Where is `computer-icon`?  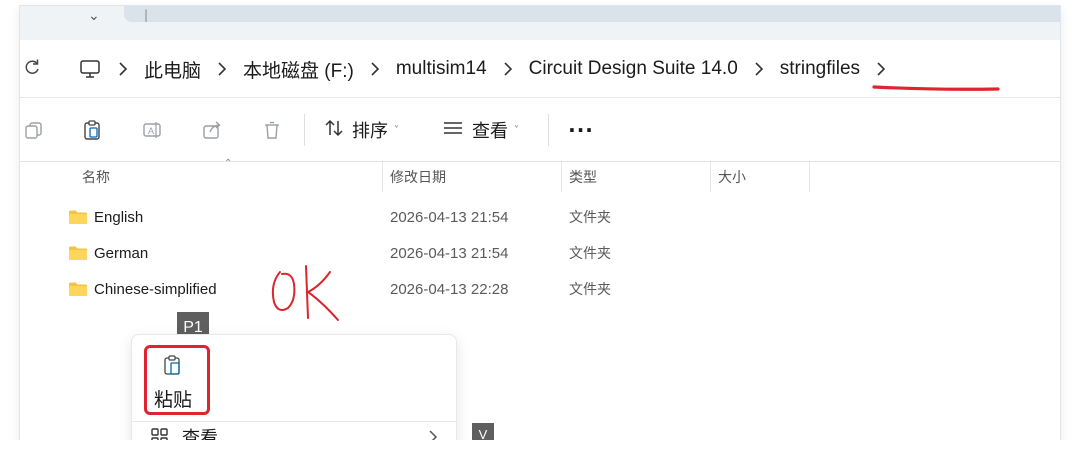
computer-icon is located at coordinates (90, 69).